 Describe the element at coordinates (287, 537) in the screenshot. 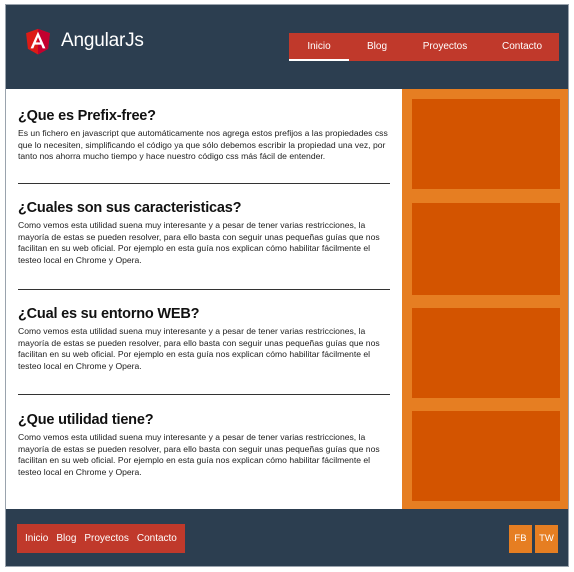

I see `site-footer: Inicio Blog Proyectos Contacto FB TW` at that location.